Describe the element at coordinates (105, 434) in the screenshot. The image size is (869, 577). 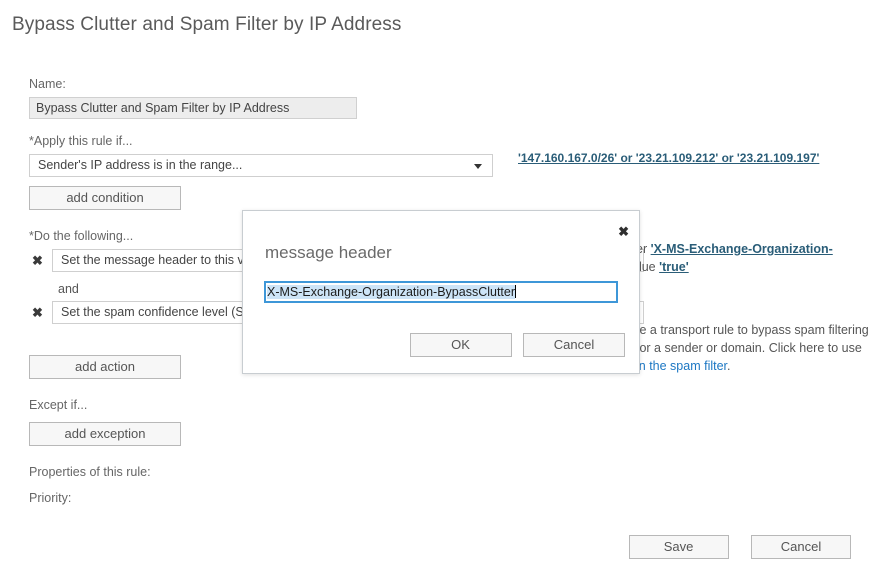
I see `add-exception-button: add exception` at that location.